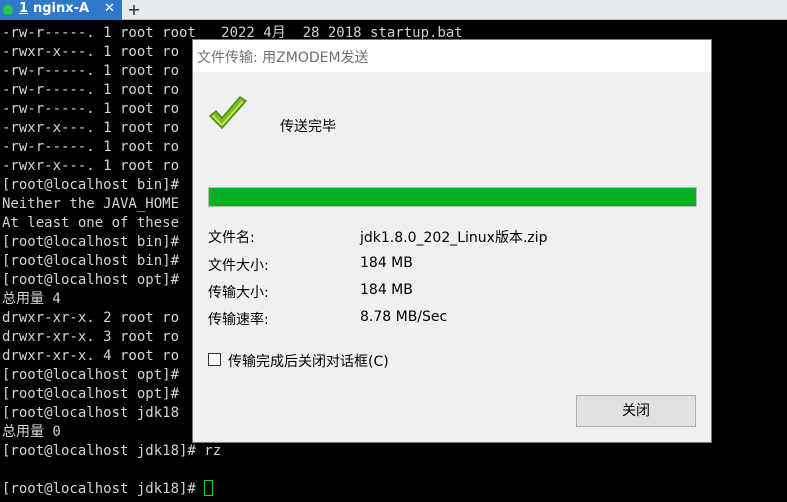  Describe the element at coordinates (109, 8) in the screenshot. I see `close-icon: ✕` at that location.